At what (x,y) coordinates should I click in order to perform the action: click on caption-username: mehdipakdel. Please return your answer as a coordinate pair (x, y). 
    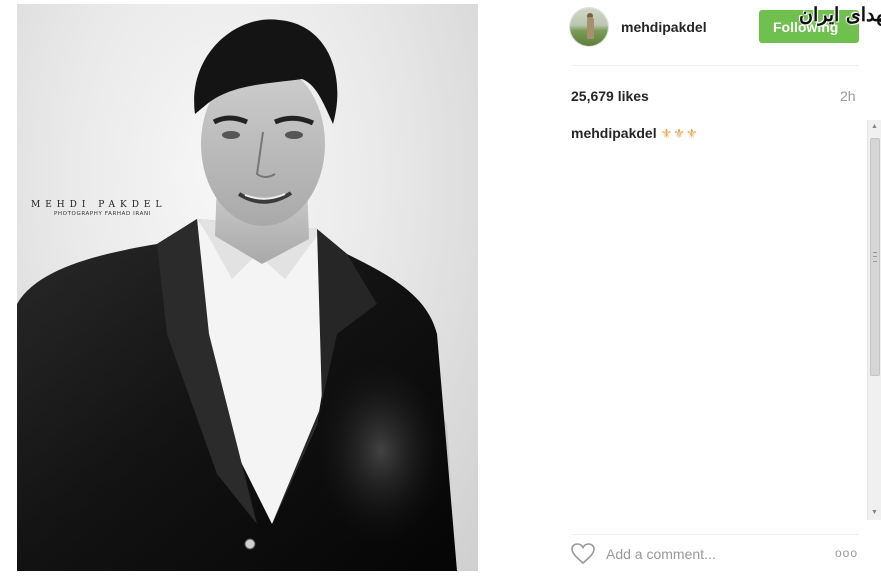
    Looking at the image, I should click on (614, 133).